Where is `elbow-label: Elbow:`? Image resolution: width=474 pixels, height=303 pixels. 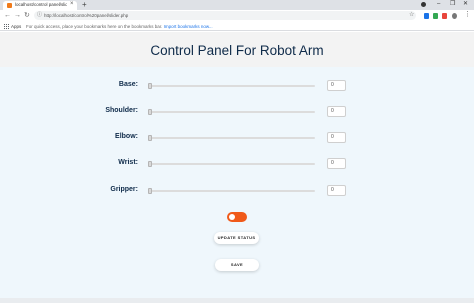
elbow-label: Elbow: is located at coordinates (126, 136).